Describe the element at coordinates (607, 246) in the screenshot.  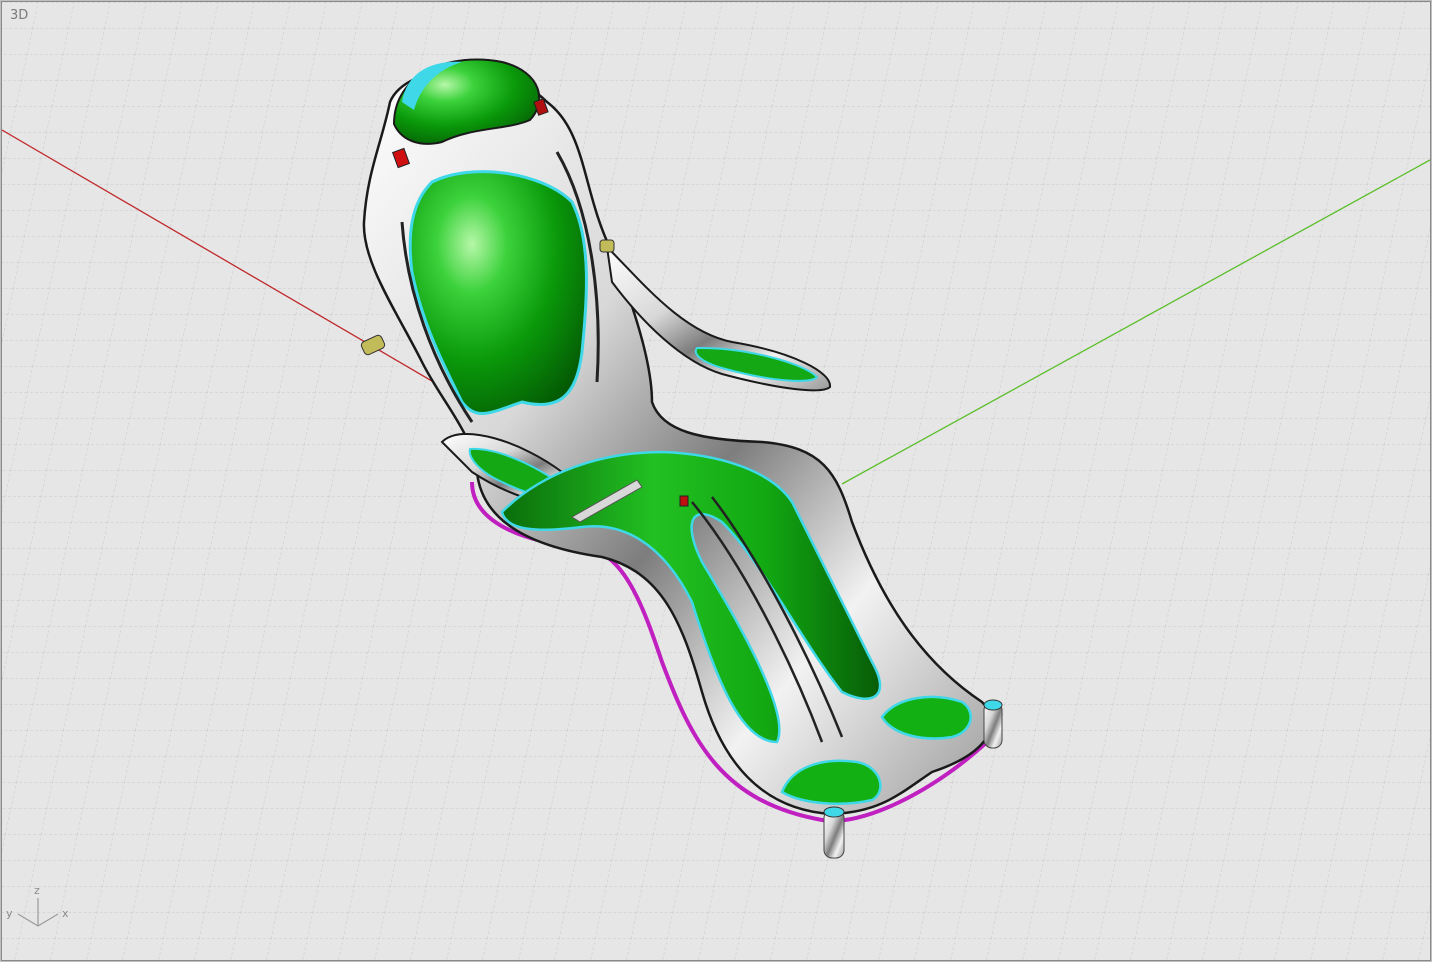
I see `pivot-pin-right` at that location.